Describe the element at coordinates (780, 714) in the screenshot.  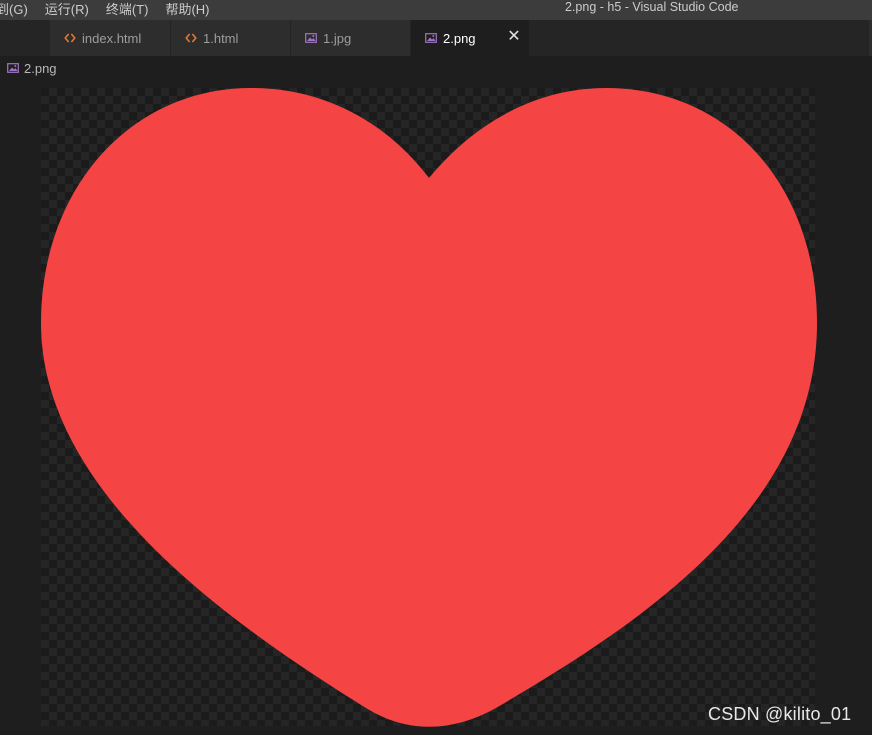
I see `csdn-watermark: CSDN @kilito_01` at that location.